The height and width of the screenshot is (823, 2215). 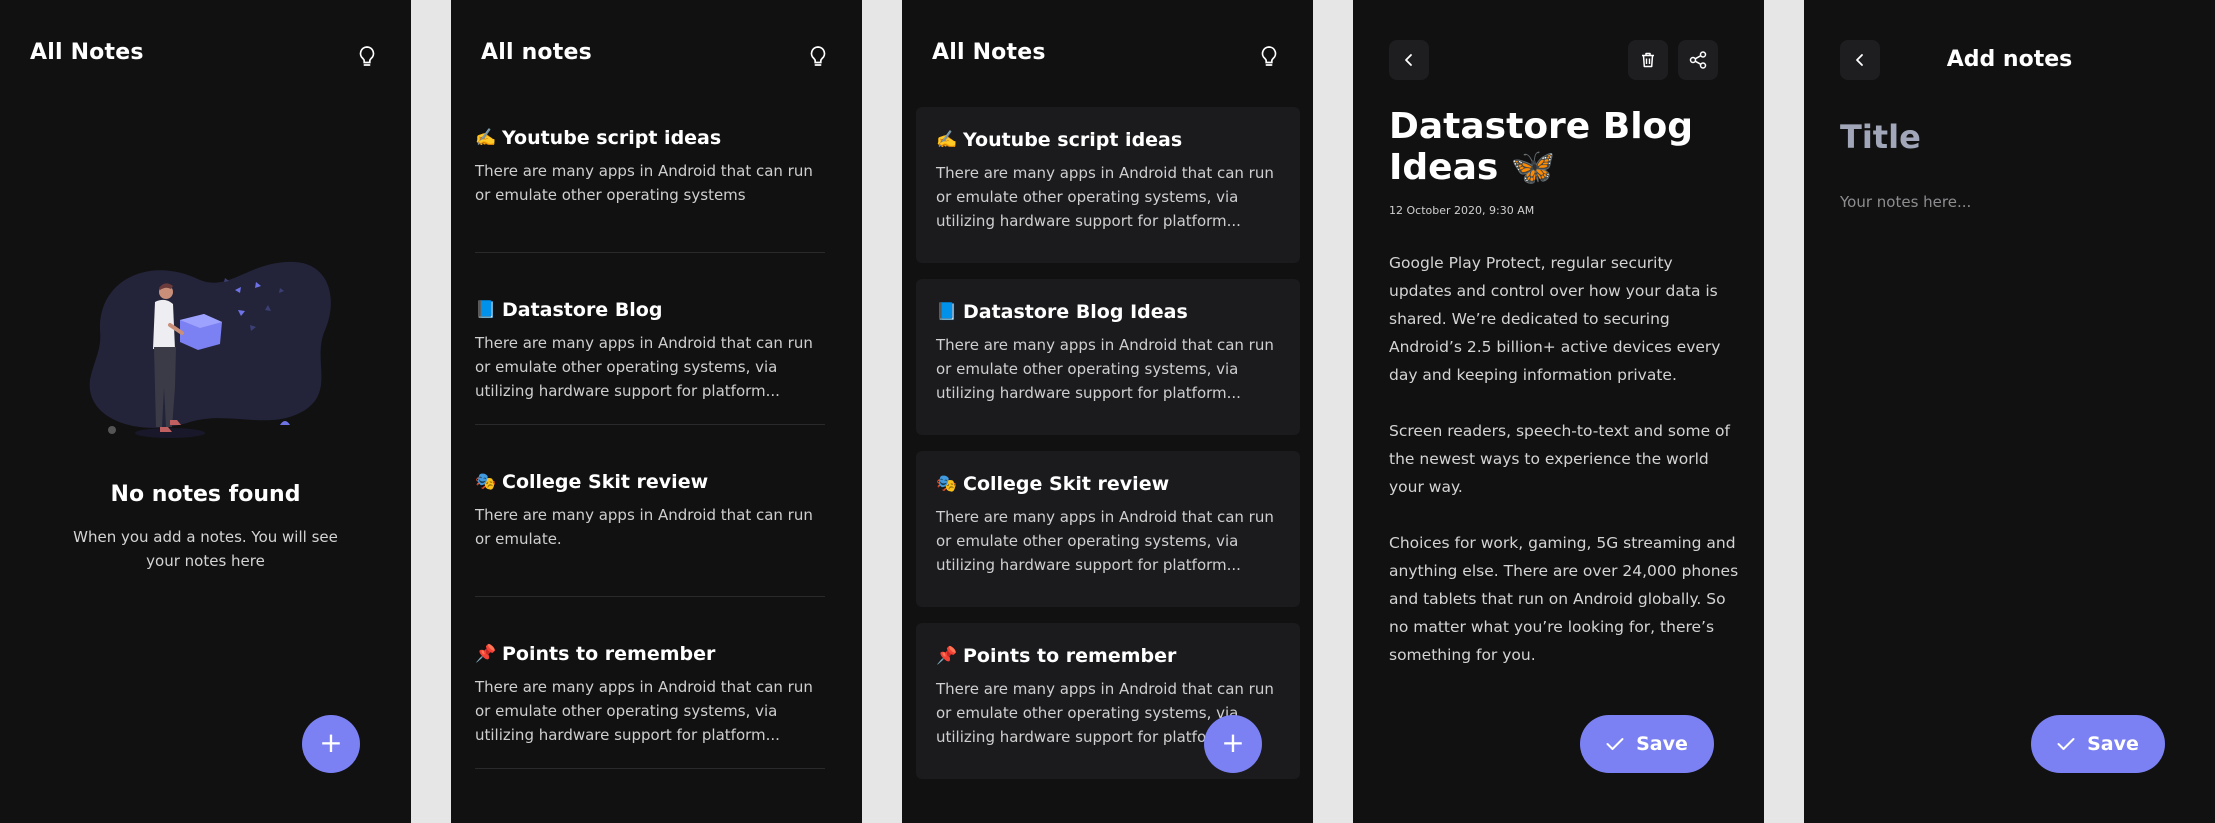 I want to click on trash-icon, so click(x=1648, y=60).